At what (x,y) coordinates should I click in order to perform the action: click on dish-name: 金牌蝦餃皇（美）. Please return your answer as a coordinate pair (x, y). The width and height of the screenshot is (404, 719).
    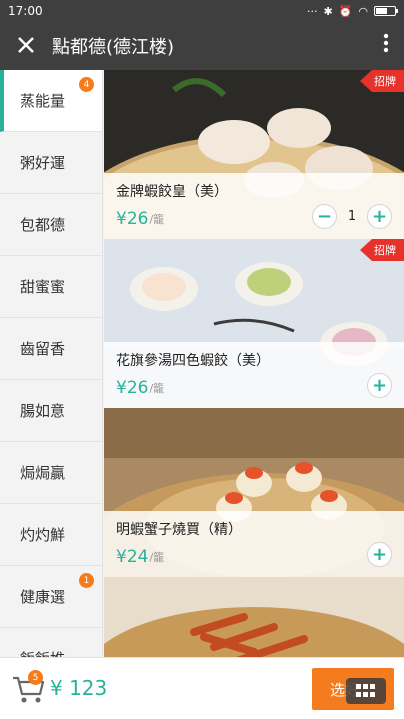
    Looking at the image, I should click on (172, 192).